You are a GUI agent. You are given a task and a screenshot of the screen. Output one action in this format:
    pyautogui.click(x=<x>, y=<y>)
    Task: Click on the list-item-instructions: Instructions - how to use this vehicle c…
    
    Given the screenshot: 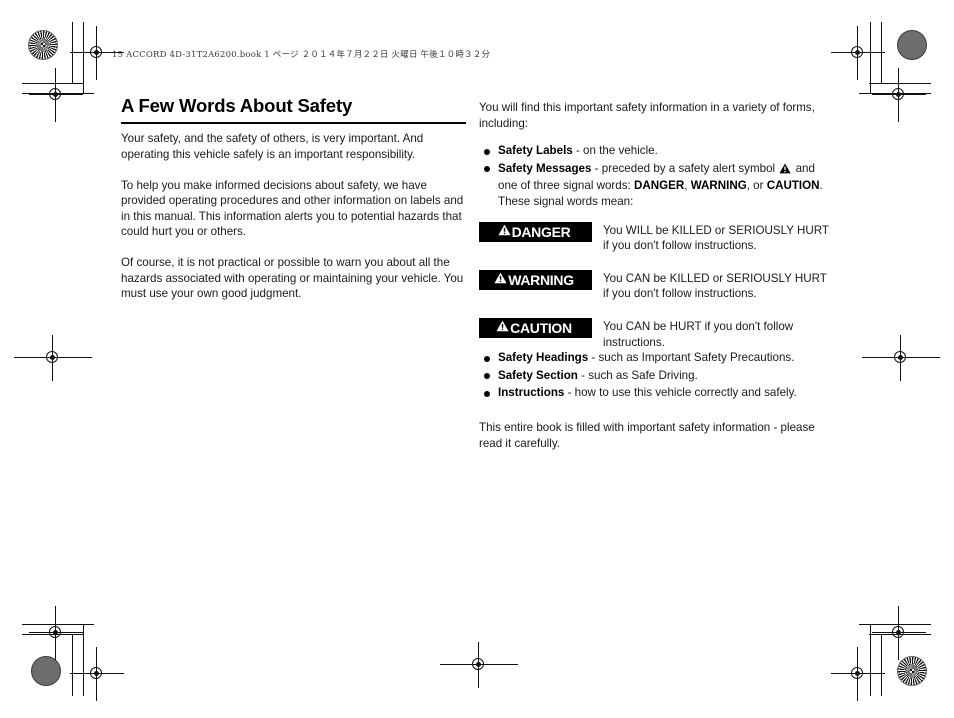 What is the action you would take?
    pyautogui.click(x=654, y=393)
    